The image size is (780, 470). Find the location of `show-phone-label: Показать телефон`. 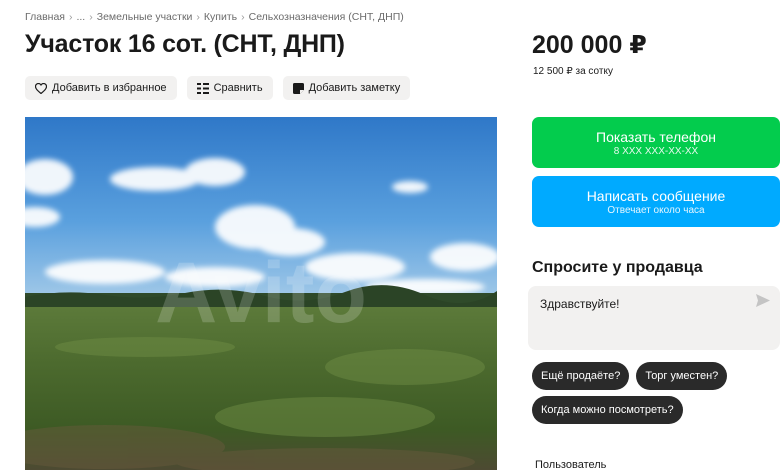

show-phone-label: Показать телефон is located at coordinates (656, 136).